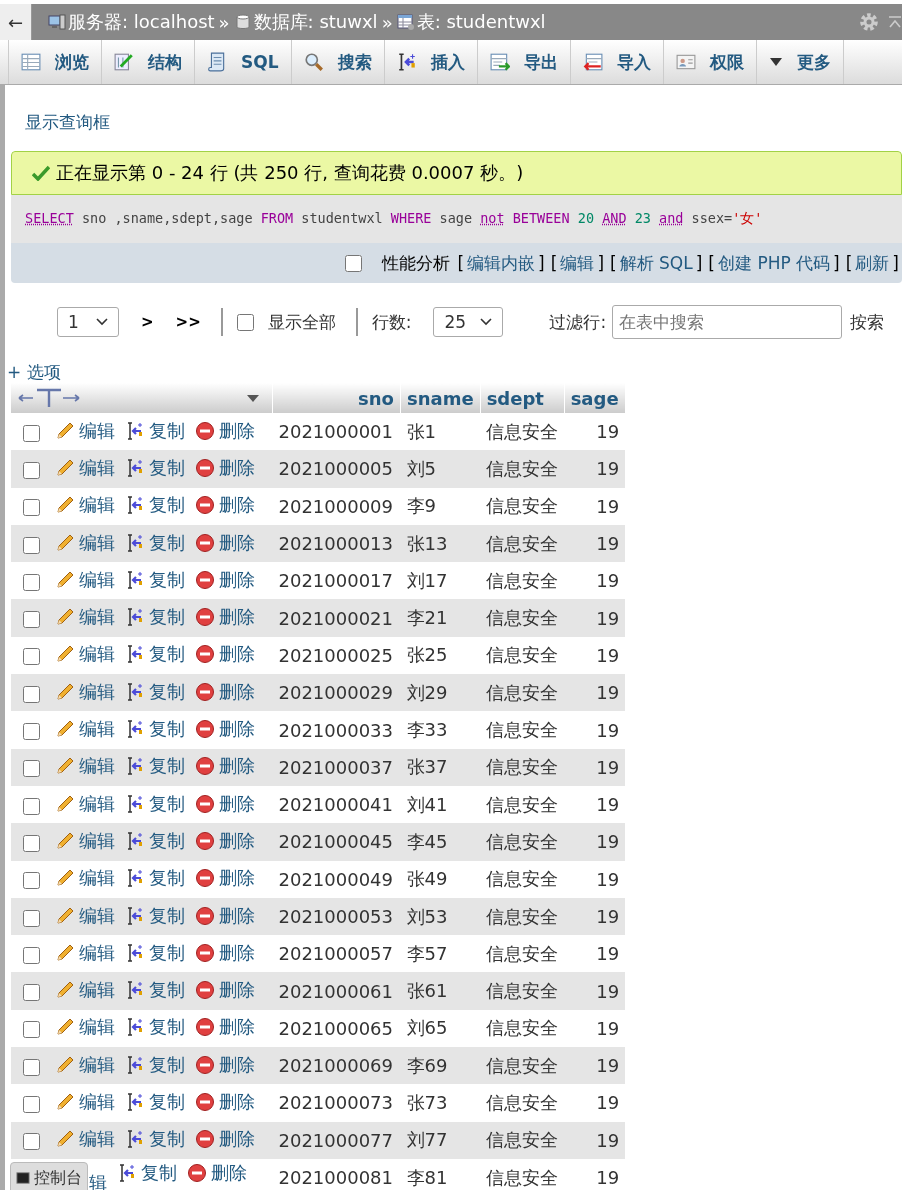 This screenshot has width=902, height=1190. I want to click on query-link: 解析 SQL, so click(656, 263).